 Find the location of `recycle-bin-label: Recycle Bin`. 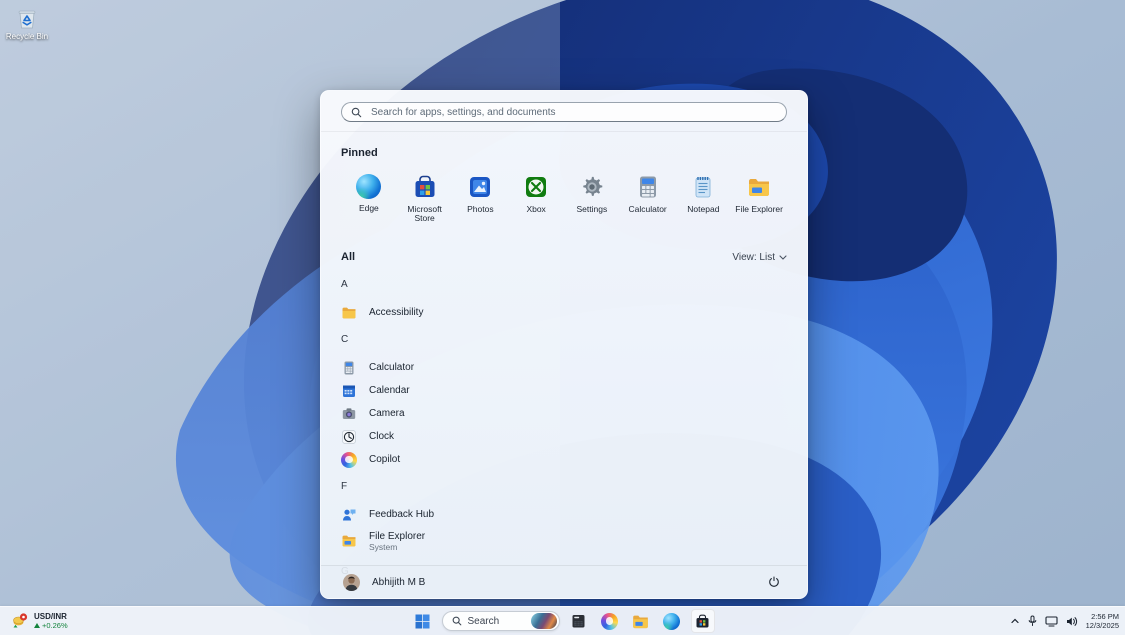

recycle-bin-label: Recycle Bin is located at coordinates (27, 36).